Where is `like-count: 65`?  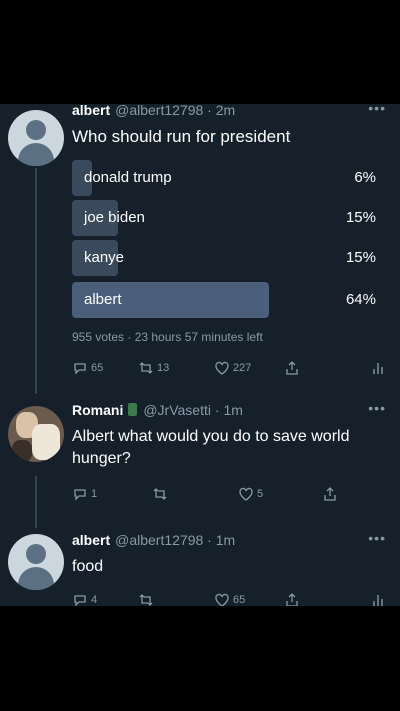
like-count: 65 is located at coordinates (239, 600).